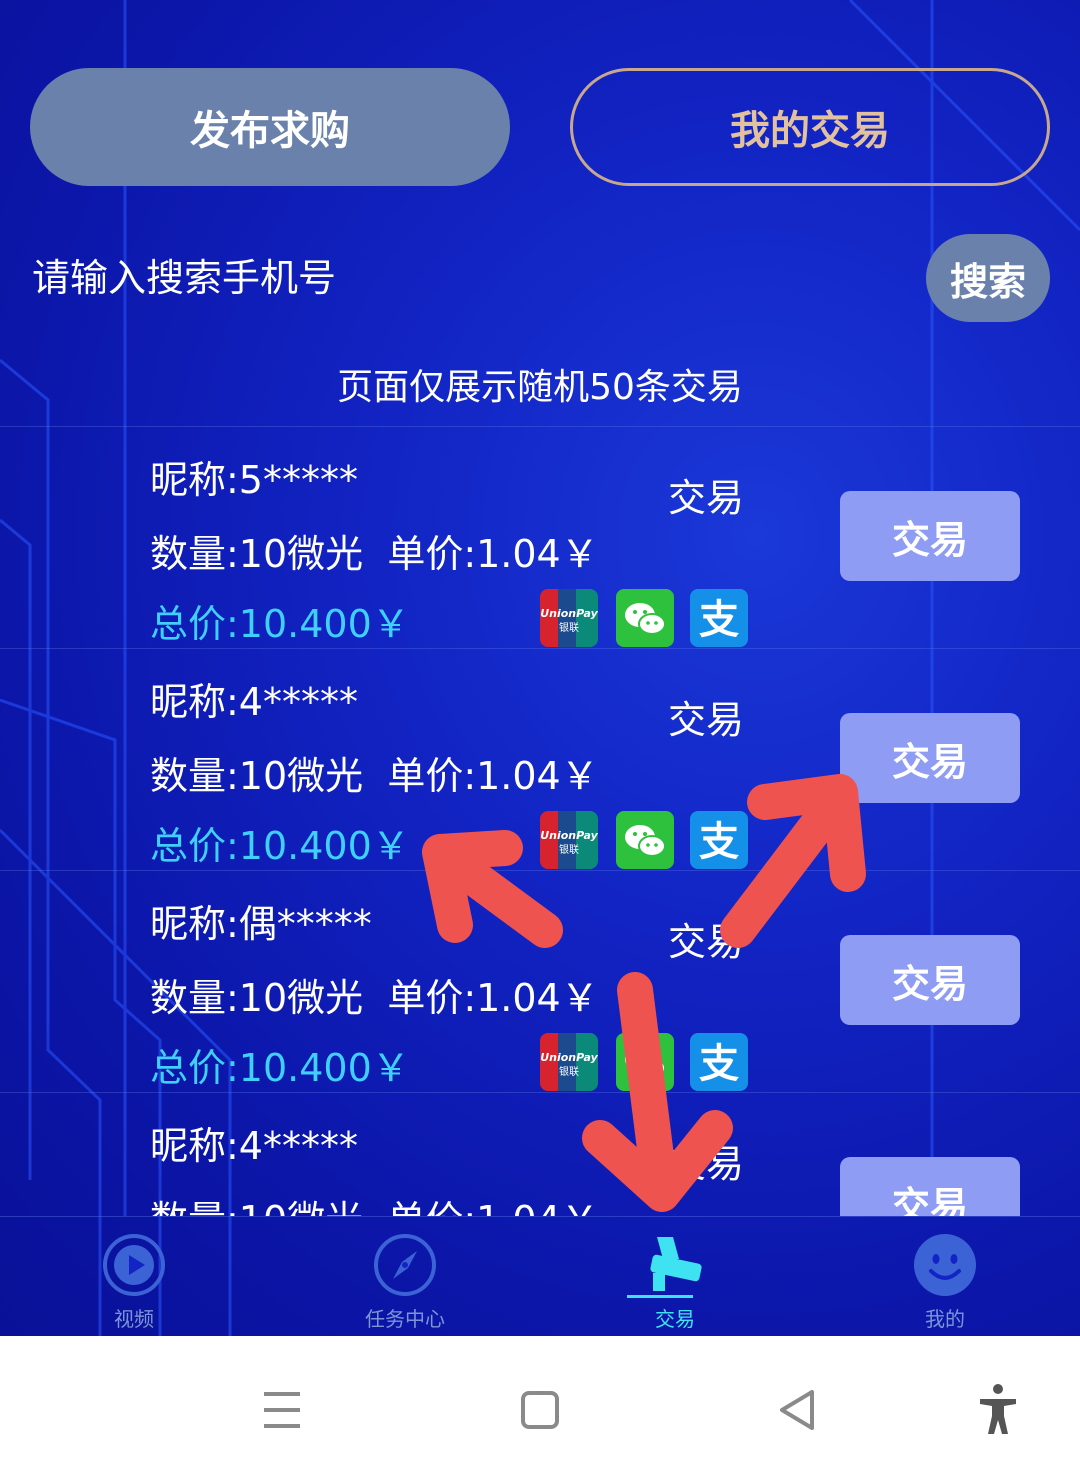 Image resolution: width=1080 pixels, height=1468 pixels. Describe the element at coordinates (282, 1410) in the screenshot. I see `menu-icon` at that location.